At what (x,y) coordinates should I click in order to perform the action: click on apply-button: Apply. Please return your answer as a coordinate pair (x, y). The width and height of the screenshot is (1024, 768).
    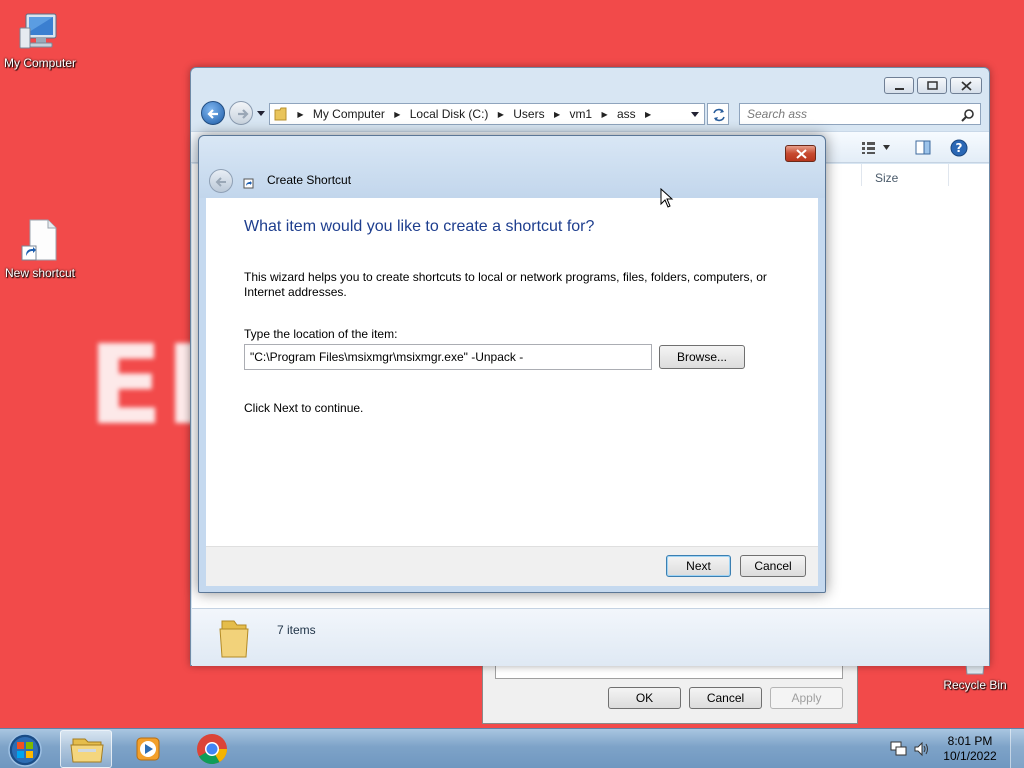
    Looking at the image, I should click on (806, 698).